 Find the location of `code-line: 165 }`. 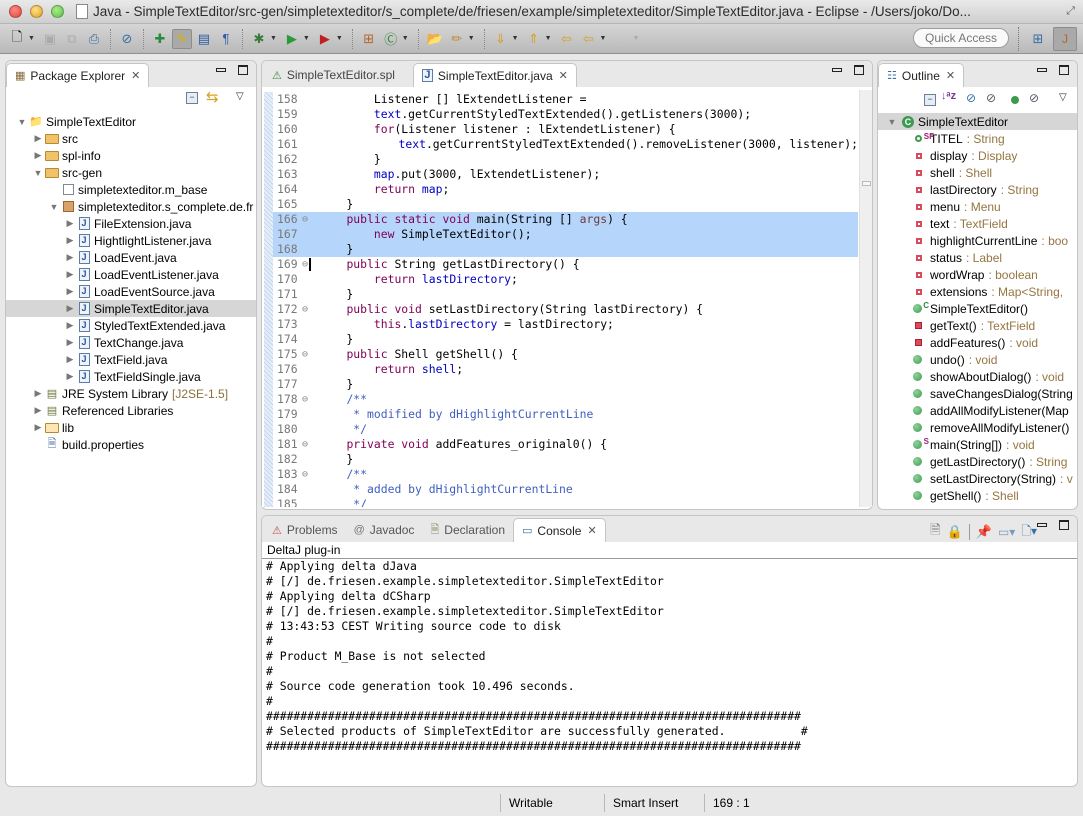

code-line: 165 } is located at coordinates (565, 204).